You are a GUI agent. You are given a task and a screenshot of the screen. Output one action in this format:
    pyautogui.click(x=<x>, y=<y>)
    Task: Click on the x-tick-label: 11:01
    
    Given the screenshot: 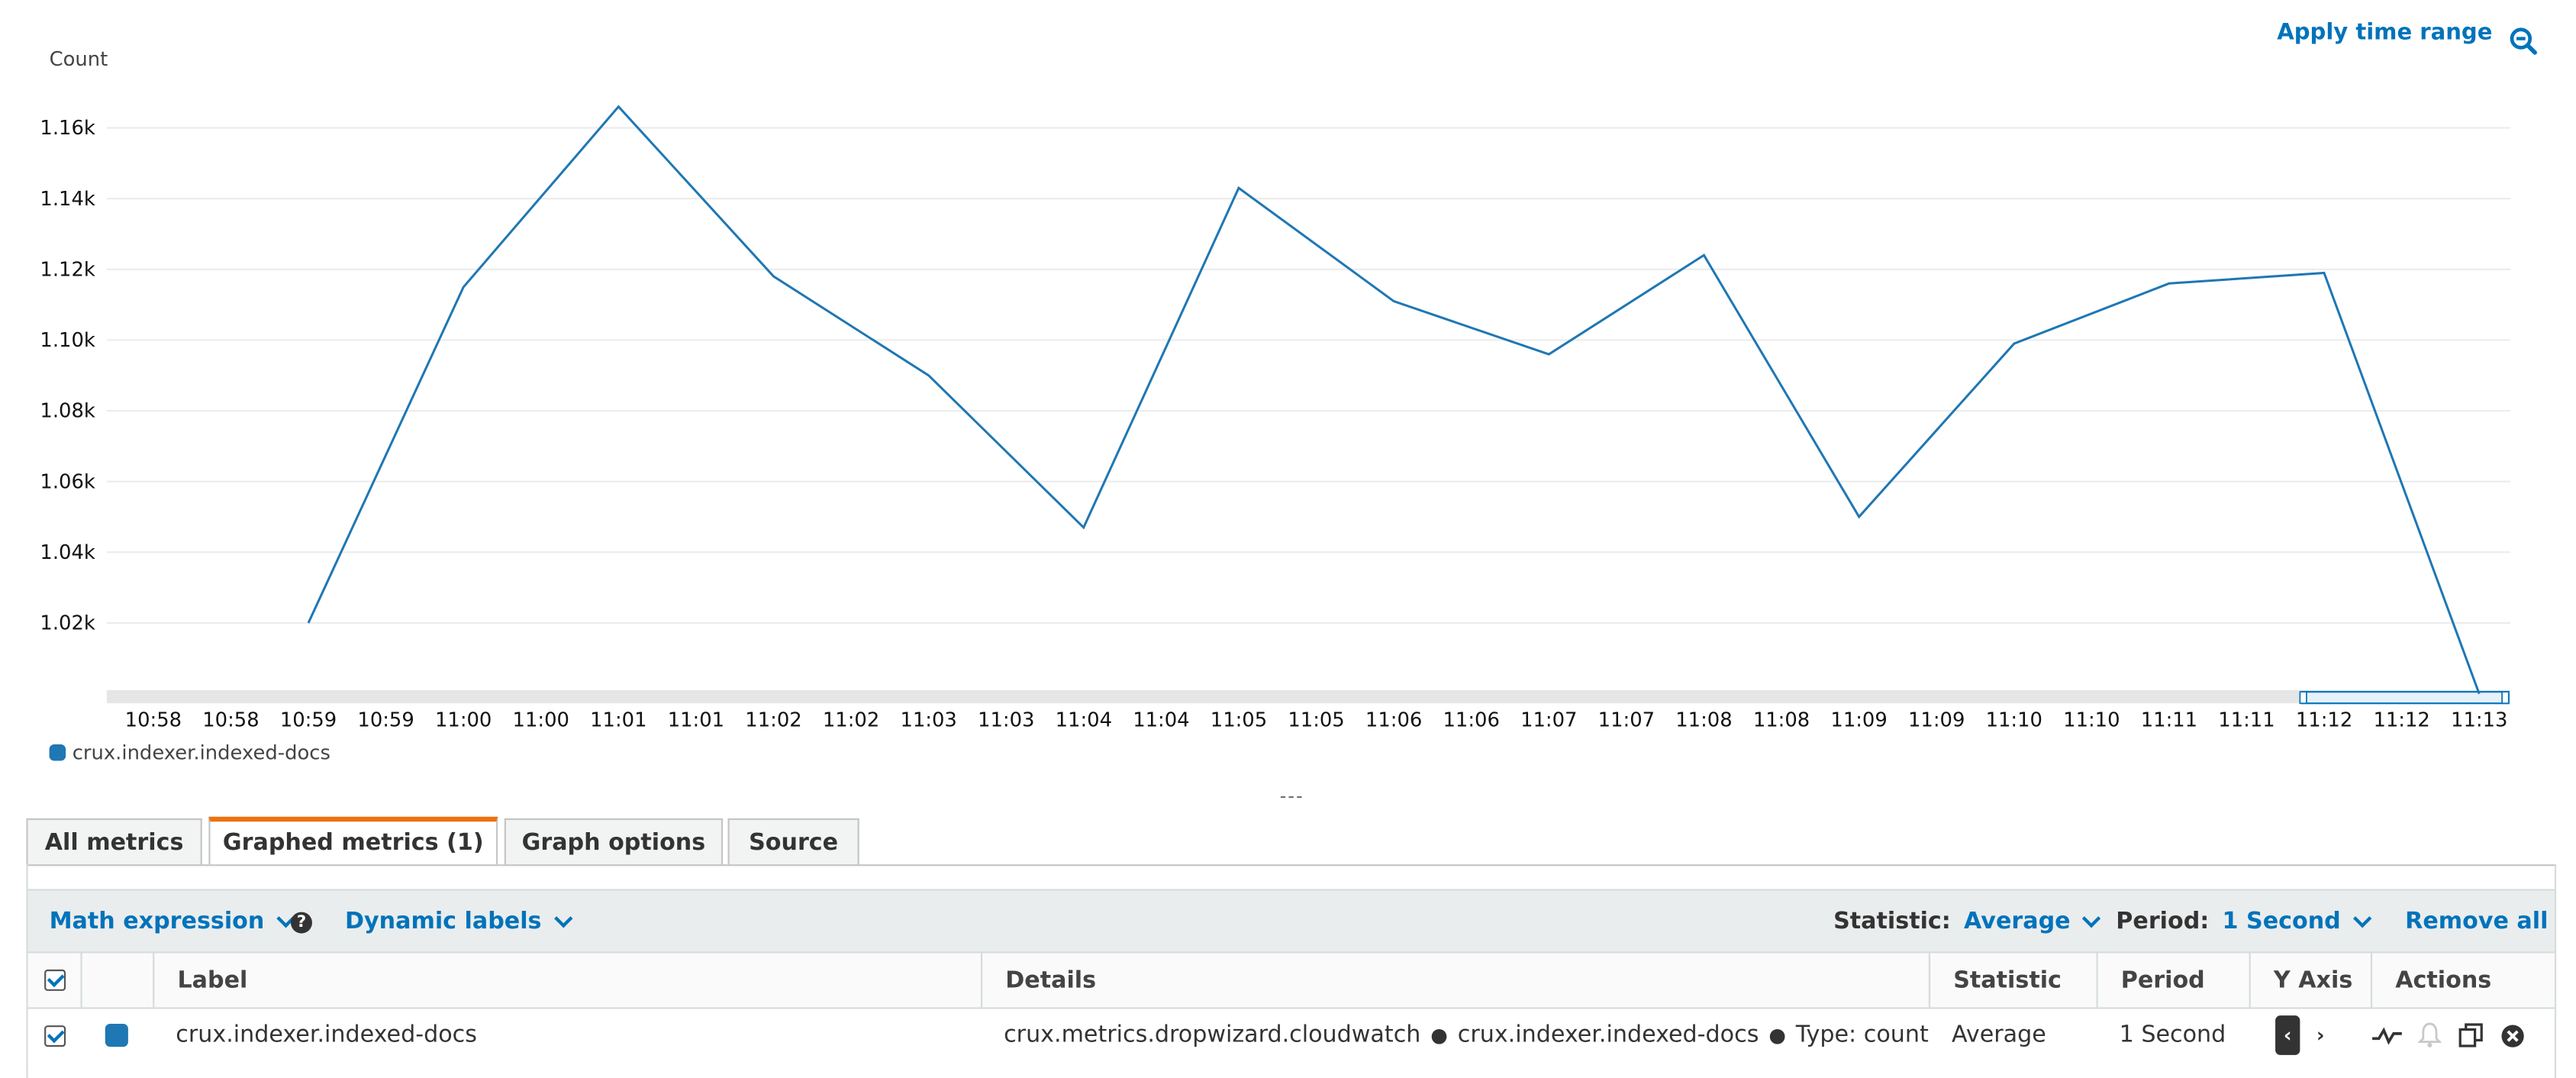 What is the action you would take?
    pyautogui.click(x=696, y=719)
    